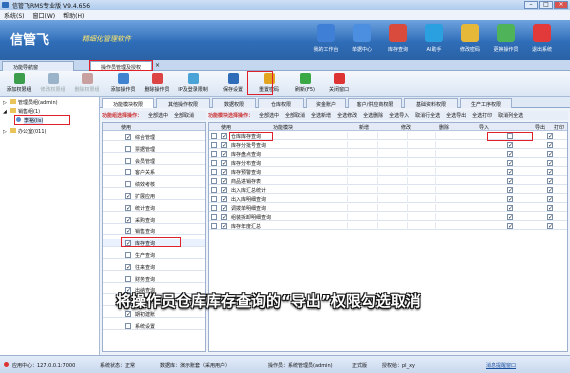 This screenshot has height=373, width=570. Describe the element at coordinates (542, 38) in the screenshot. I see `top-button-exit: 退出系统` at that location.